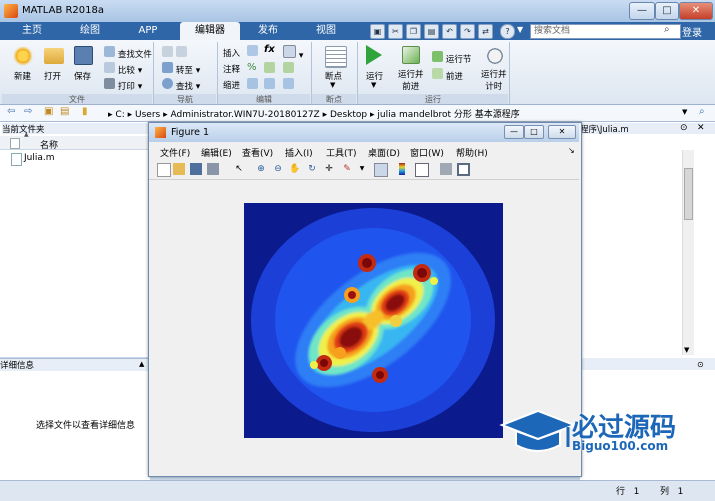 This screenshot has width=715, height=501. What do you see at coordinates (269, 49) in the screenshot?
I see `fx-button: fx` at bounding box center [269, 49].